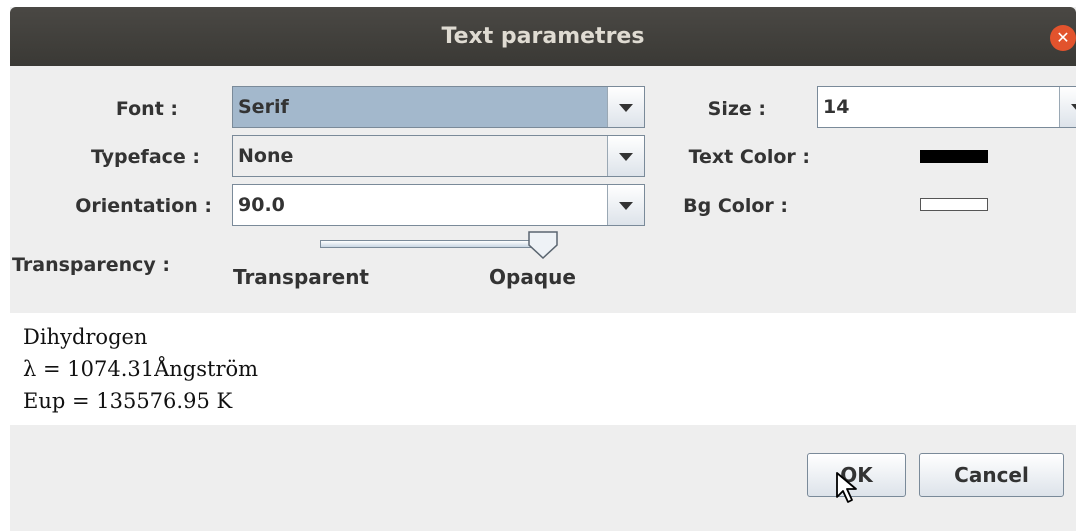 Image resolution: width=1076 pixels, height=531 pixels. Describe the element at coordinates (438, 107) in the screenshot. I see `font-combo: Serif` at that location.